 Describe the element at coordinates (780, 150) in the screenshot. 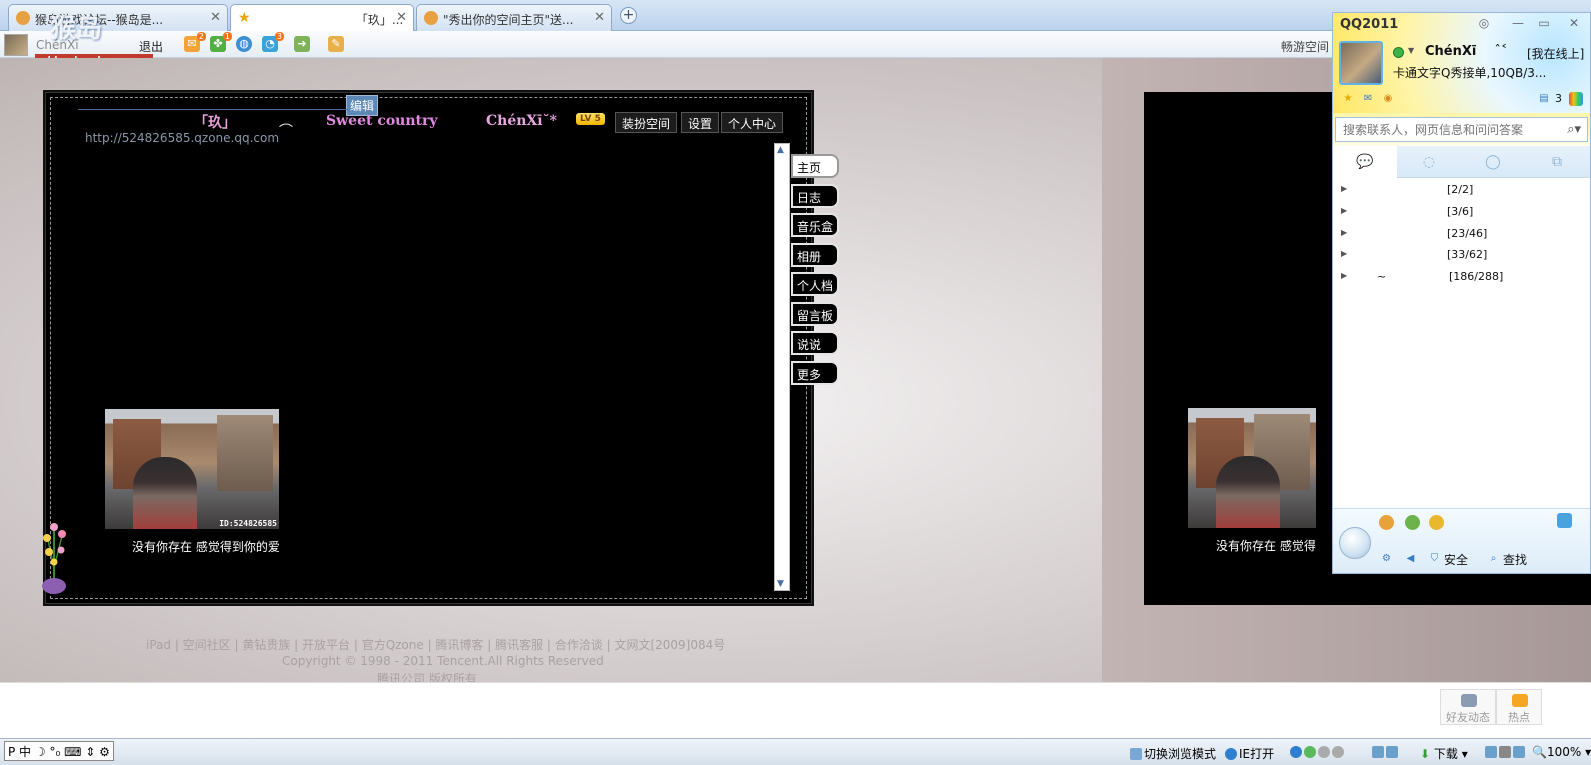

I see `scroll-up-icon: ▲` at that location.